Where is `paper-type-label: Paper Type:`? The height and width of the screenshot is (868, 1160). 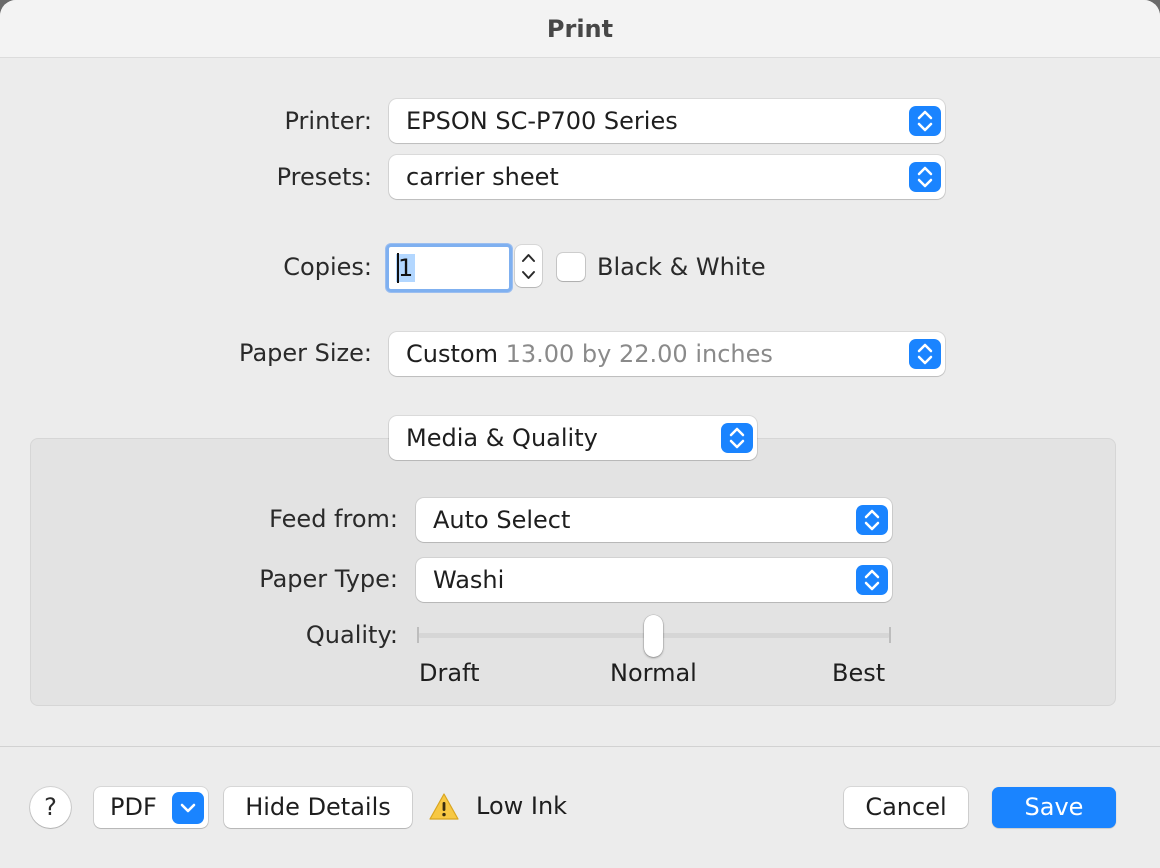
paper-type-label: Paper Type: is located at coordinates (328, 579).